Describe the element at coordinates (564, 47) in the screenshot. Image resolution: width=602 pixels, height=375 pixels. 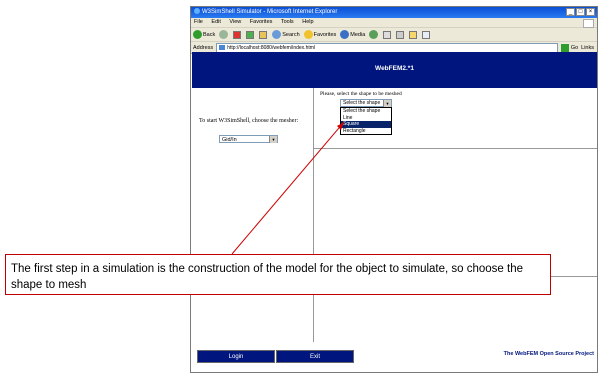
I see `go-arrow-icon` at that location.